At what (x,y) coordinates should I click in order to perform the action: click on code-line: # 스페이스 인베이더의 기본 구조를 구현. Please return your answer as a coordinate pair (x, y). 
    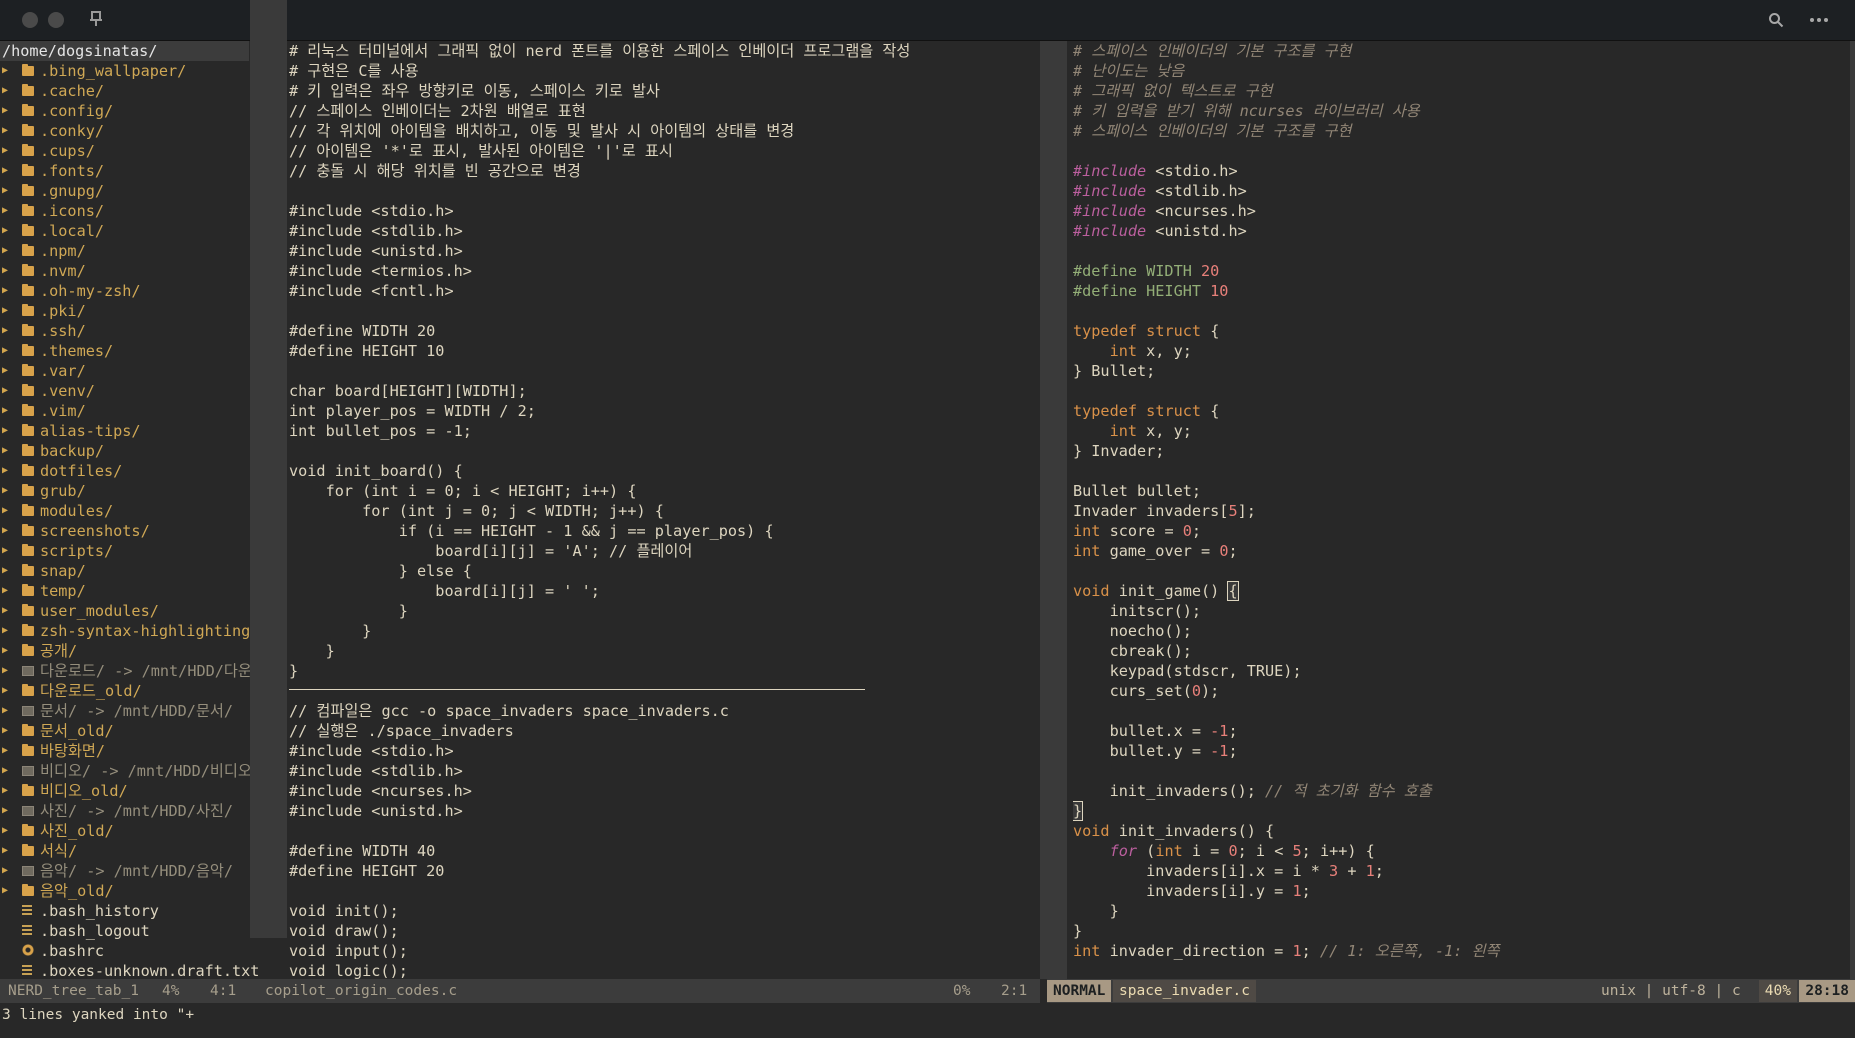
    Looking at the image, I should click on (1460, 51).